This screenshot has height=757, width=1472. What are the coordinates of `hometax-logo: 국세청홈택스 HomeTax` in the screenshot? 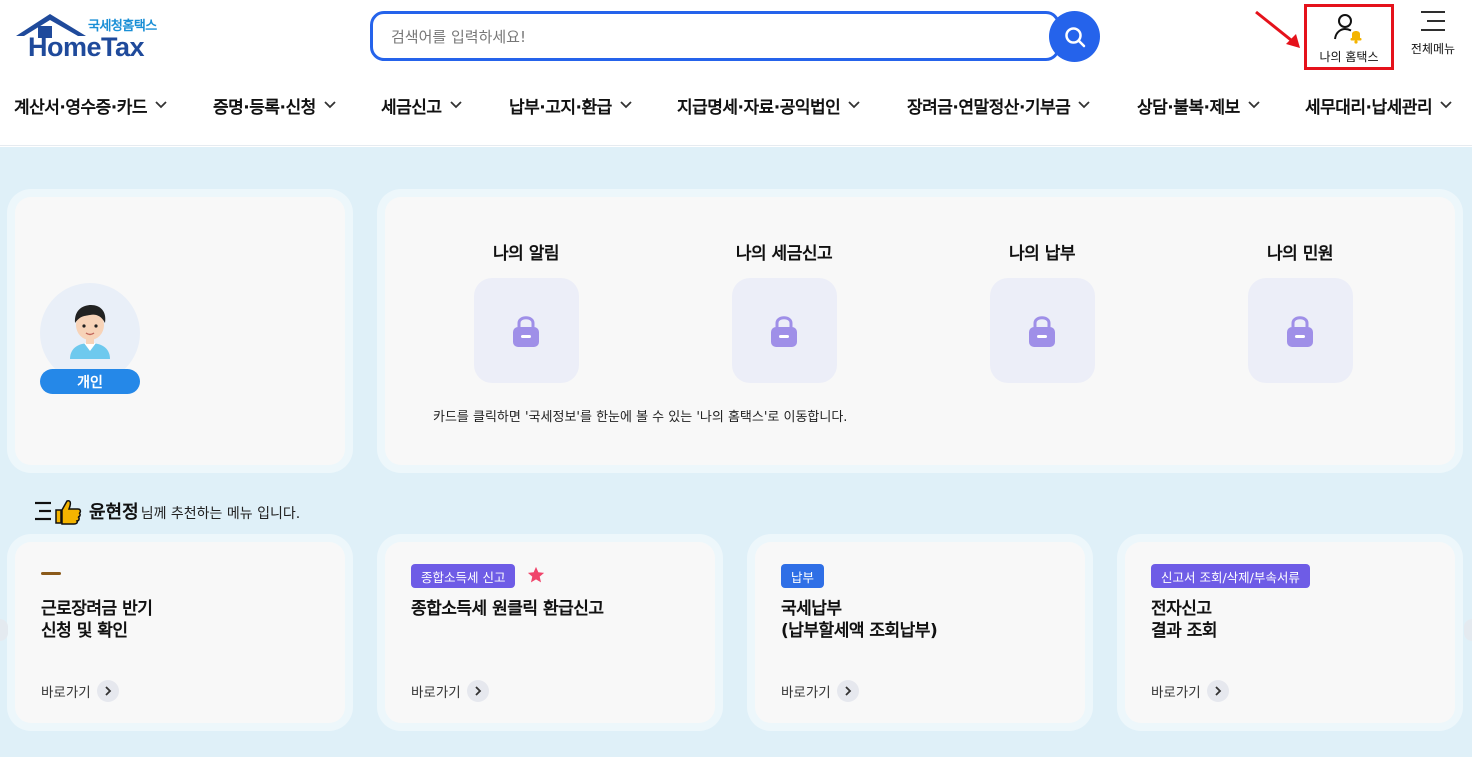 It's located at (94, 38).